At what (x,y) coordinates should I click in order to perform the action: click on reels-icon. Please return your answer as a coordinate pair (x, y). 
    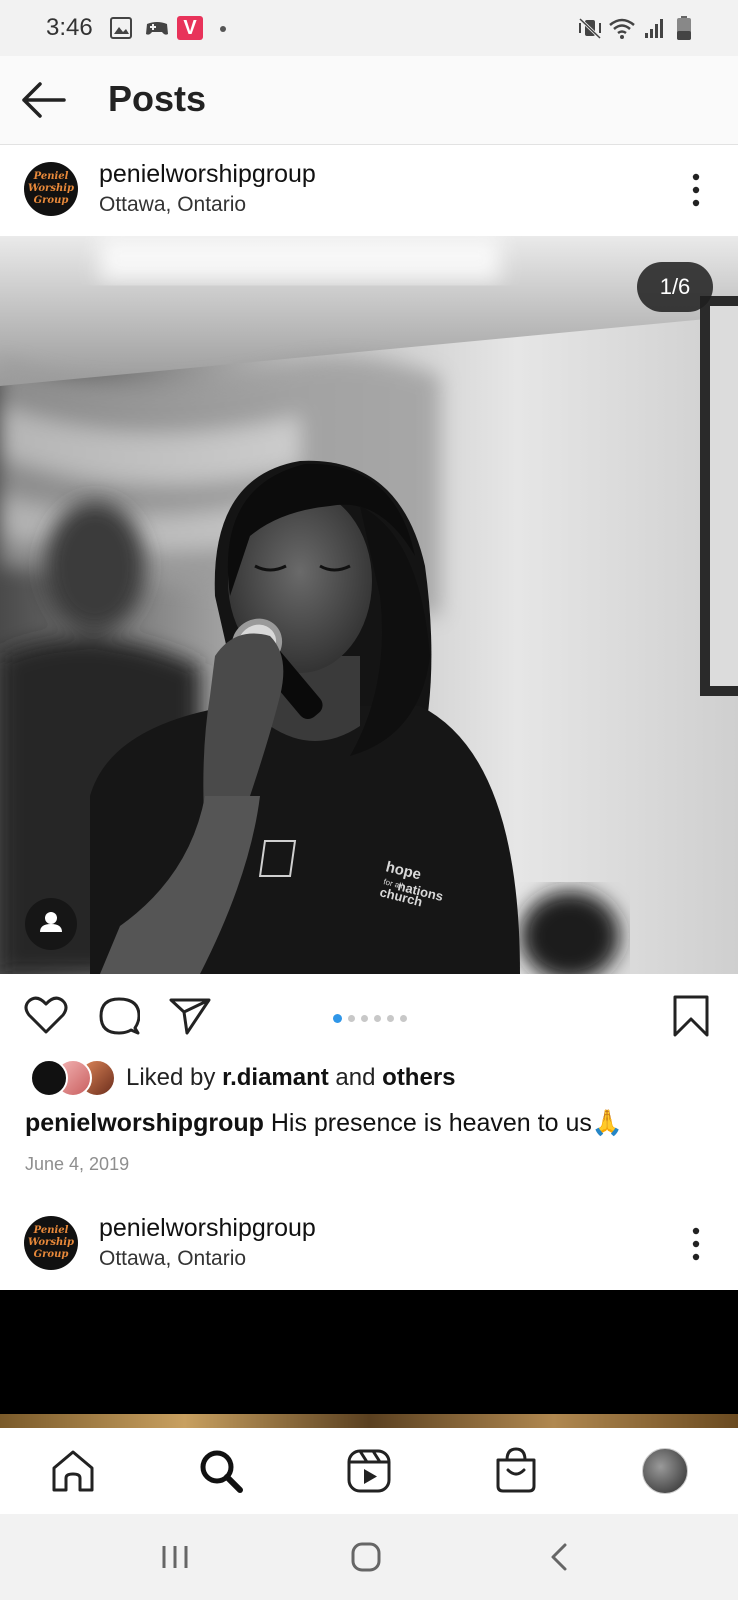
    Looking at the image, I should click on (369, 1471).